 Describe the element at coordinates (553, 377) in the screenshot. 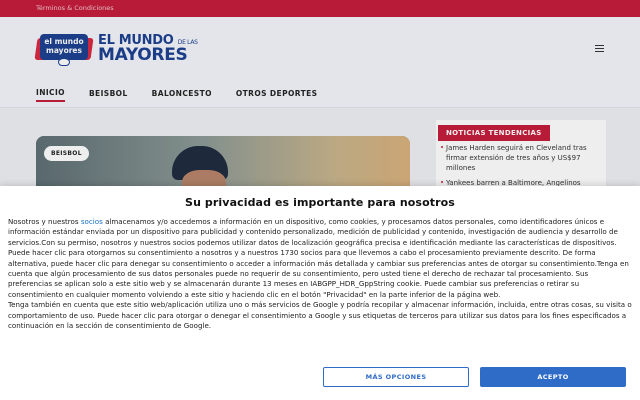

I see `accept-button: ACEPTO` at that location.